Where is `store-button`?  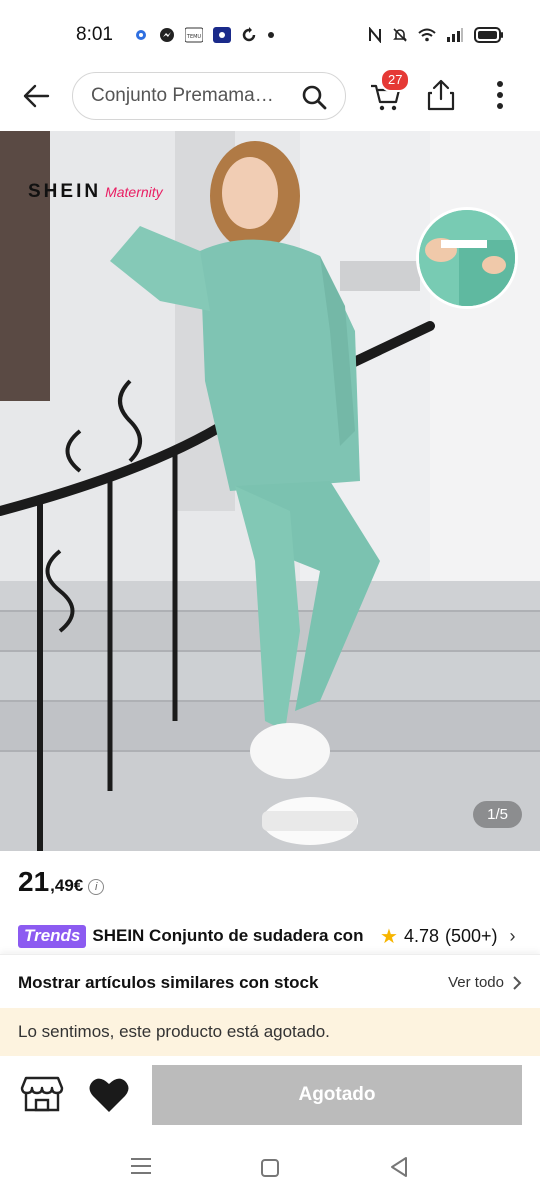
store-button is located at coordinates (42, 1096).